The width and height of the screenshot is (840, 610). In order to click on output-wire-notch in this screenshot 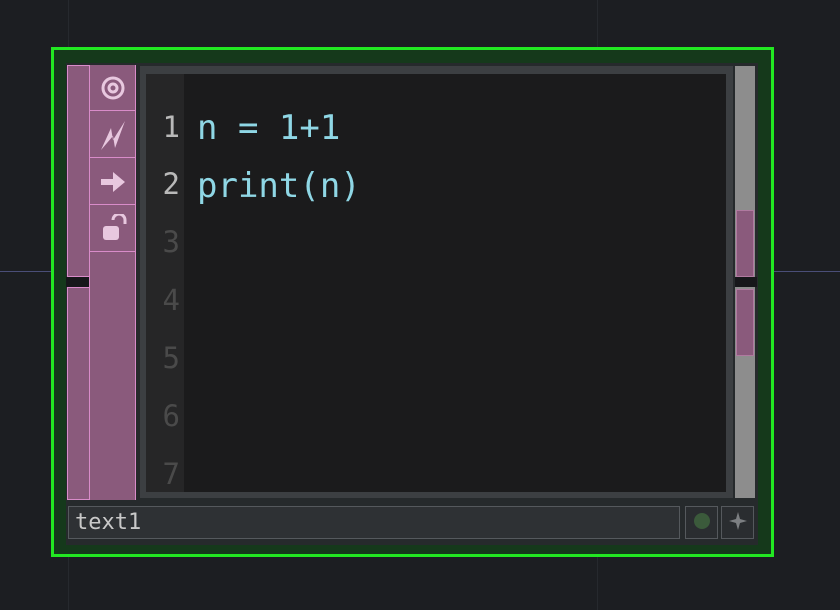, I will do `click(746, 282)`.